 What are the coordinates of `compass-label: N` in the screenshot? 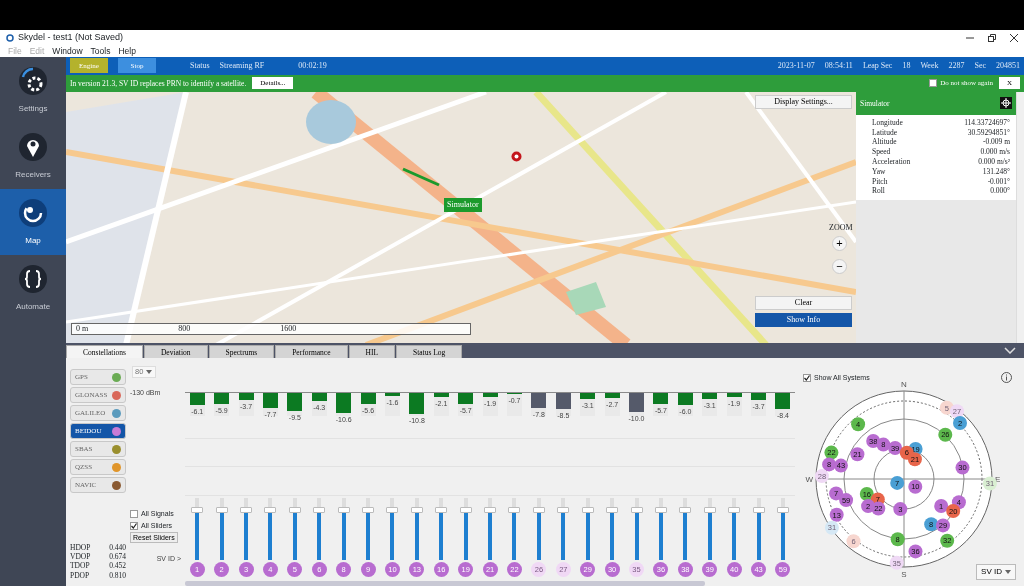 It's located at (904, 384).